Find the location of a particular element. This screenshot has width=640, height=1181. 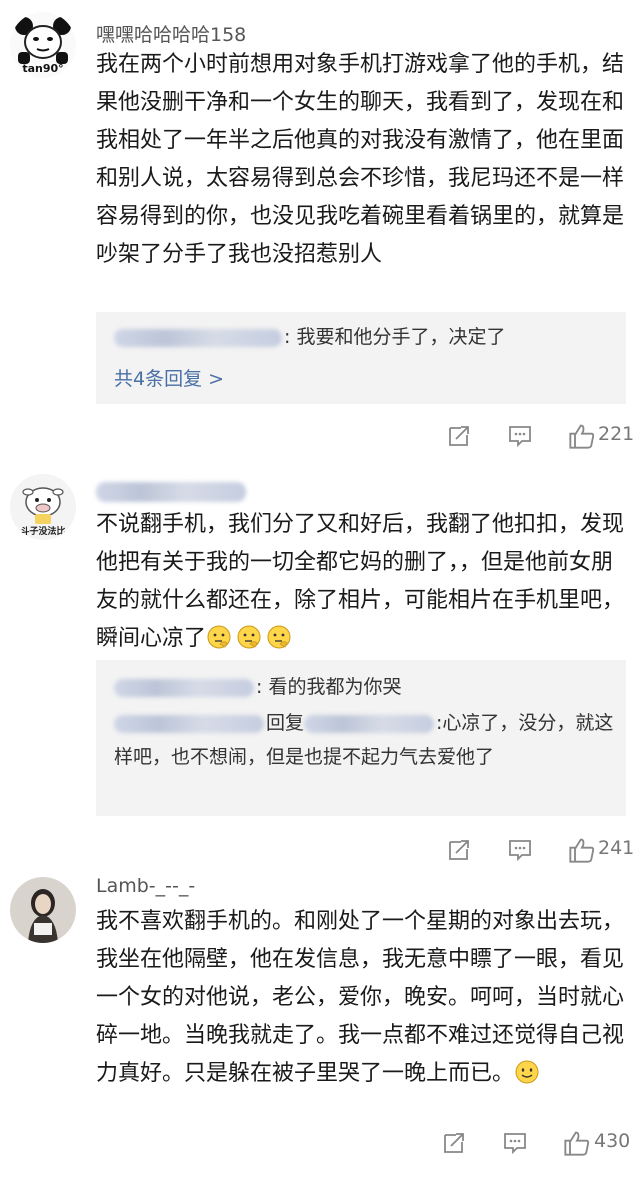

smile-emoji-icon is located at coordinates (527, 1072).